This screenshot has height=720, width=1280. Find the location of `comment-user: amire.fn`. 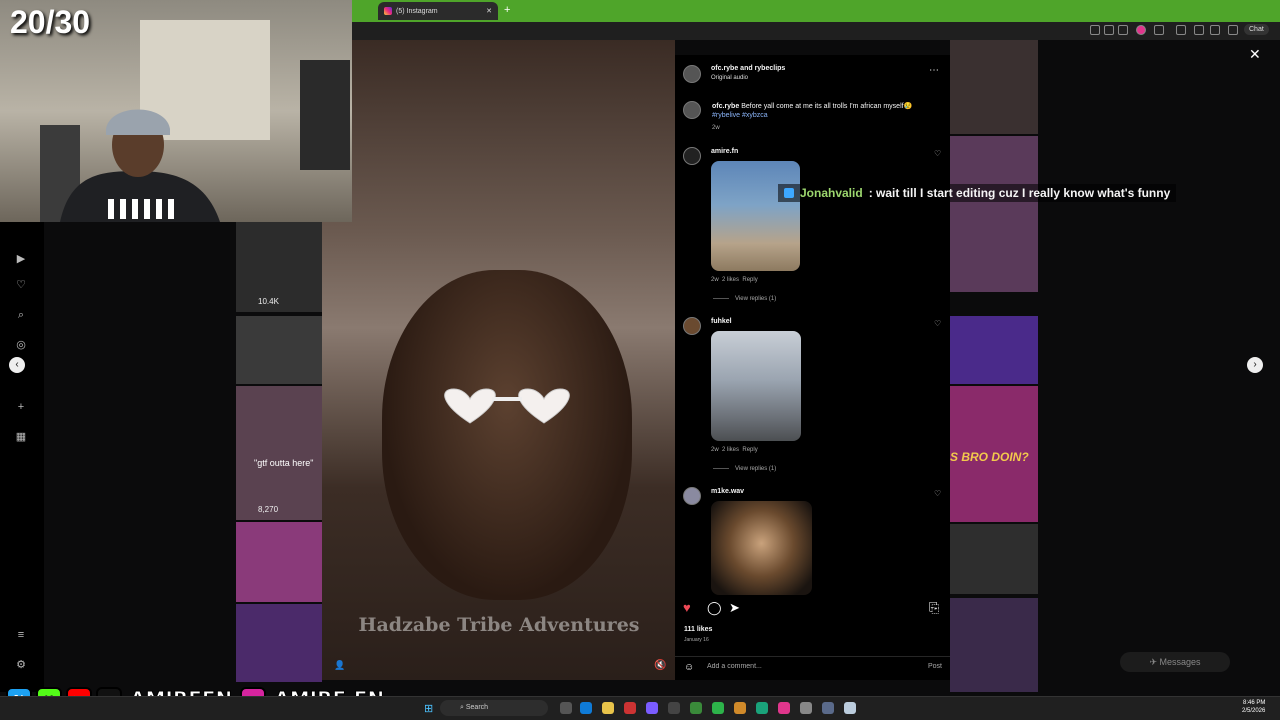

comment-user: amire.fn is located at coordinates (724, 151).